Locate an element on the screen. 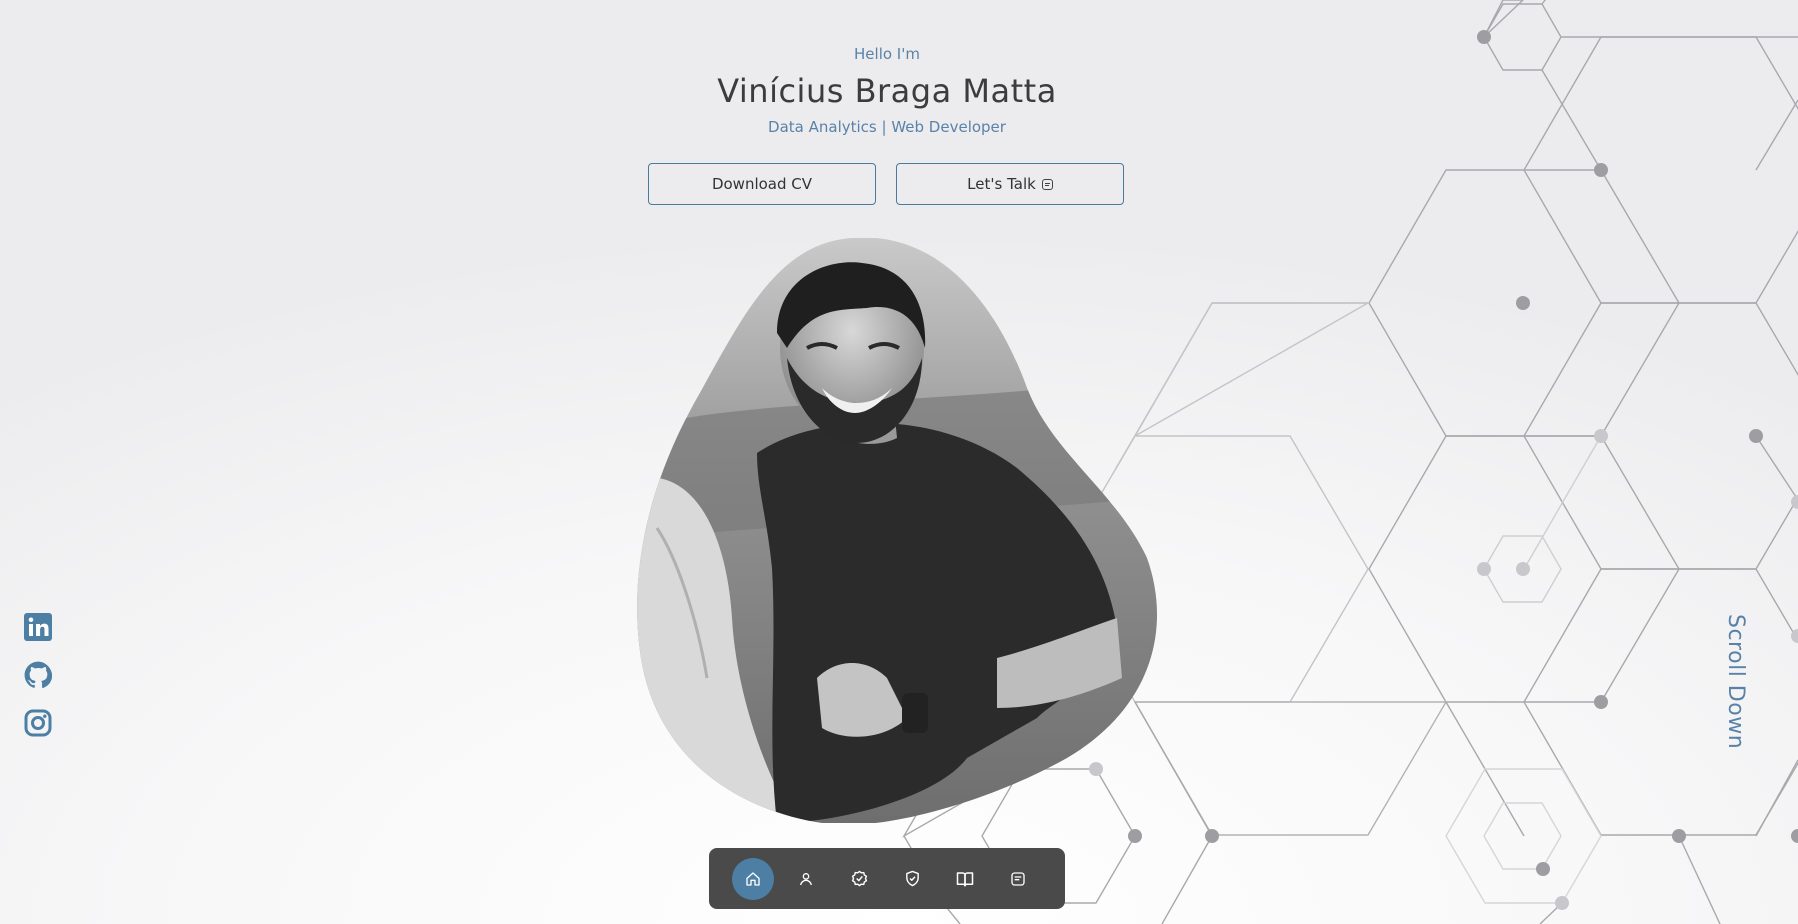  nav-portfolio is located at coordinates (965, 879).